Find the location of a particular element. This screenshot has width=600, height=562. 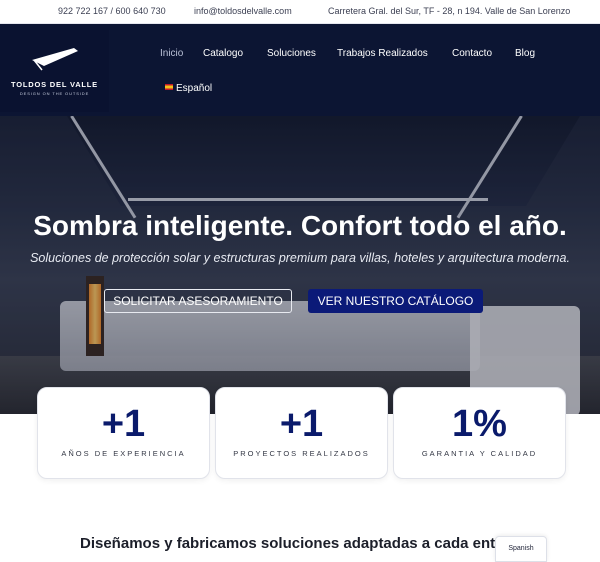

hero-title: Sombra inteligente. Confort todo el año. is located at coordinates (300, 225).